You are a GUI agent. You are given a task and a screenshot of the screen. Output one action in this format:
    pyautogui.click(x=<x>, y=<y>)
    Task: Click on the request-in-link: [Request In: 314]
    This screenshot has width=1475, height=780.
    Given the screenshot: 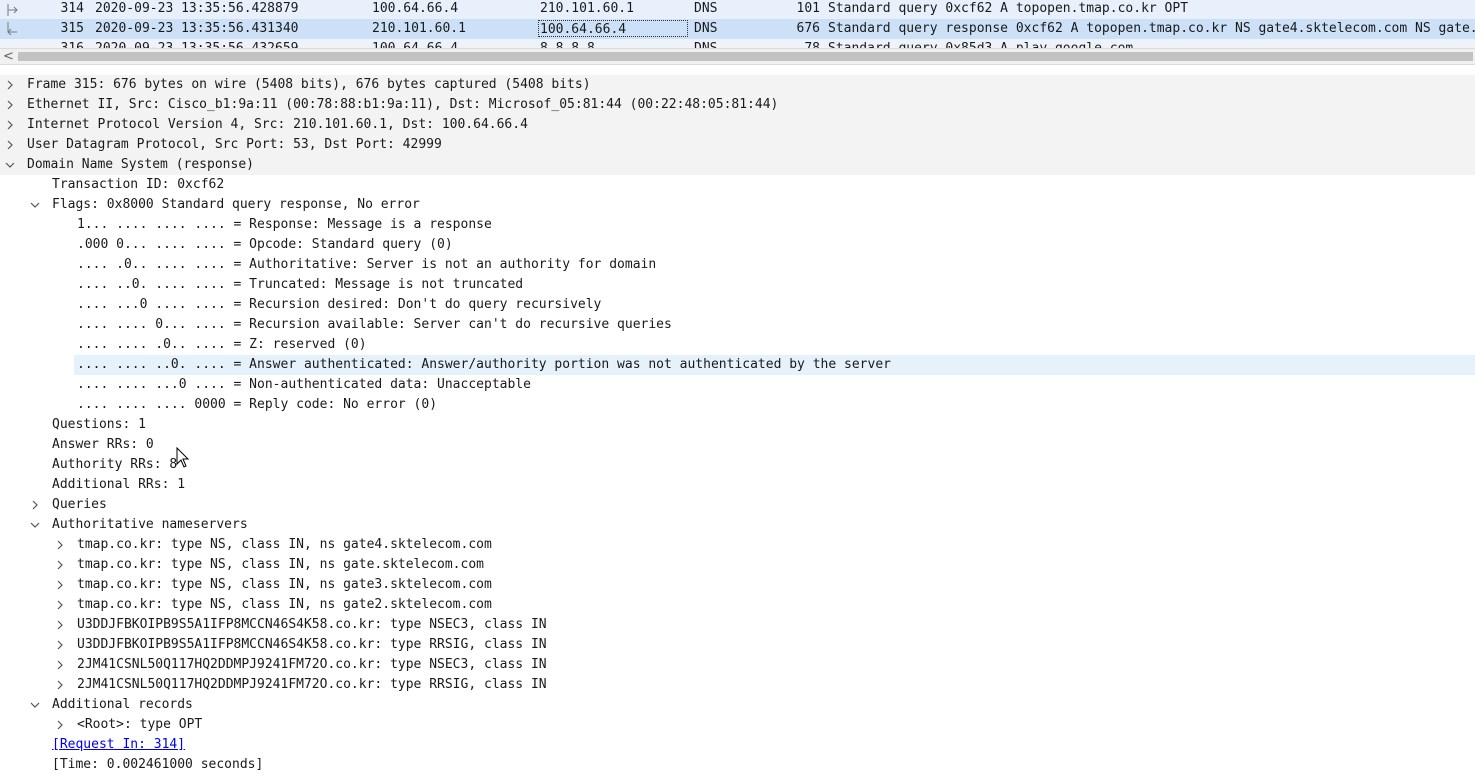 What is the action you would take?
    pyautogui.click(x=118, y=745)
    